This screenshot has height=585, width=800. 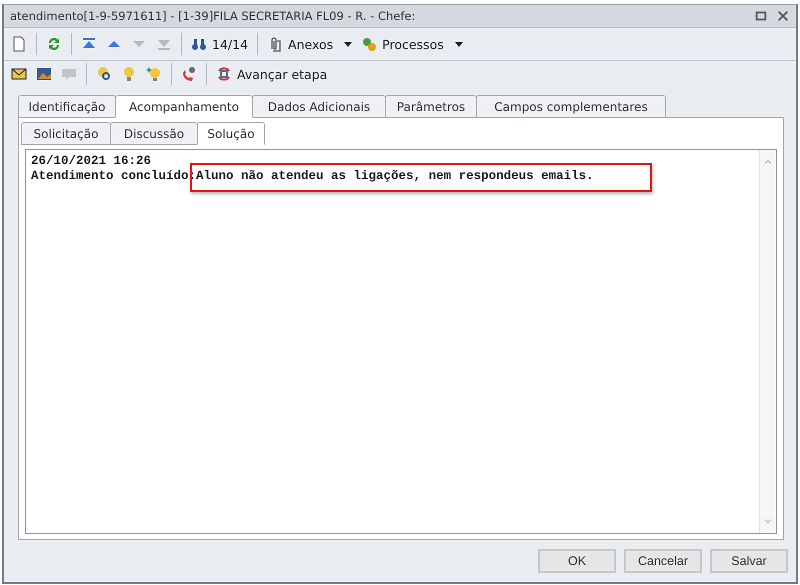 I want to click on tab: Identificação, so click(x=67, y=106).